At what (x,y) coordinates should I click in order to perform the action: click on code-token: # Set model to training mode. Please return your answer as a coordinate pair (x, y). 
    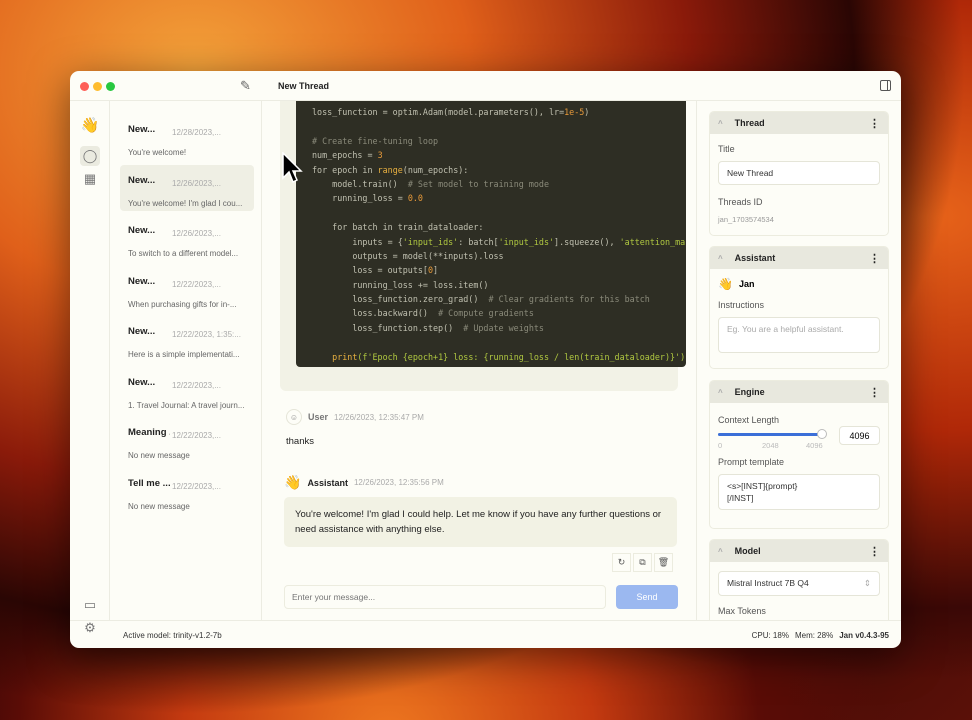
    Looking at the image, I should click on (478, 183).